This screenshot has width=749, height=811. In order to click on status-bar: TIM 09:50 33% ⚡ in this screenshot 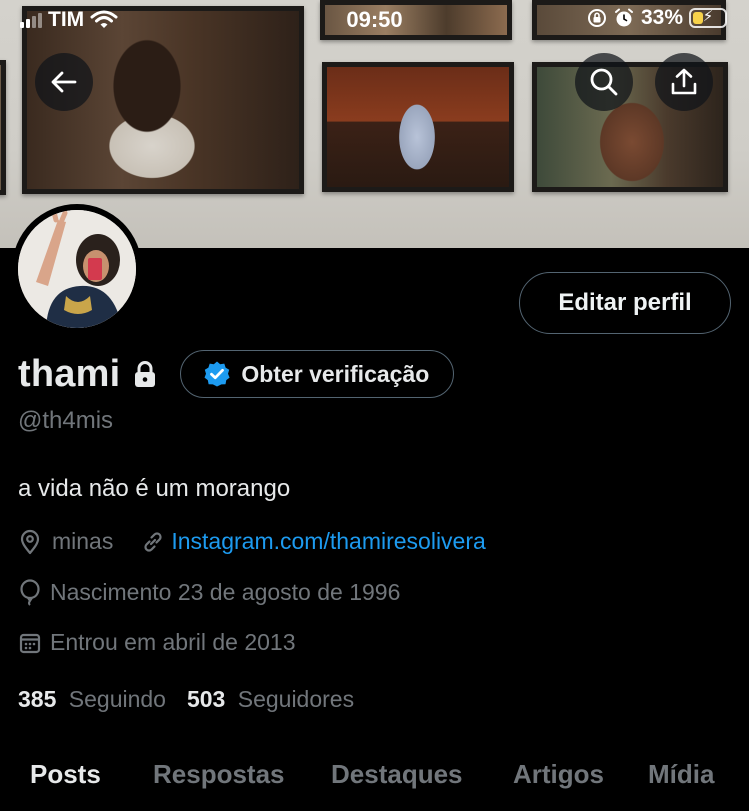, I will do `click(374, 20)`.